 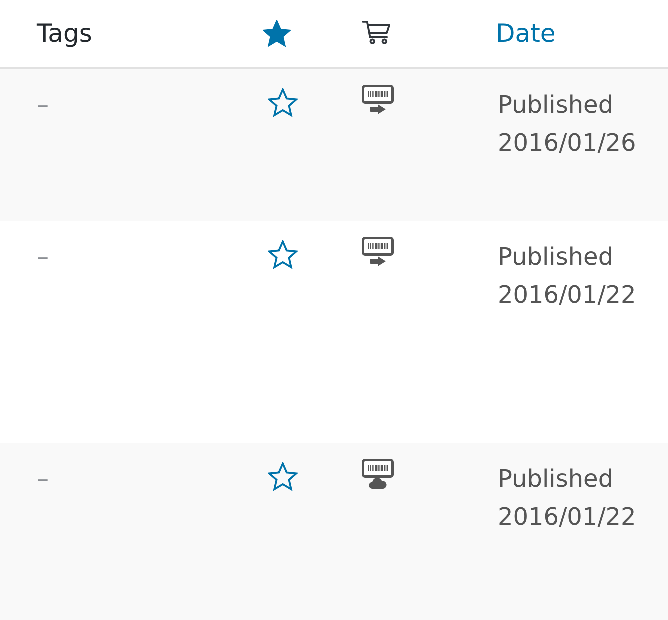 I want to click on column-header: Tags, so click(x=64, y=33).